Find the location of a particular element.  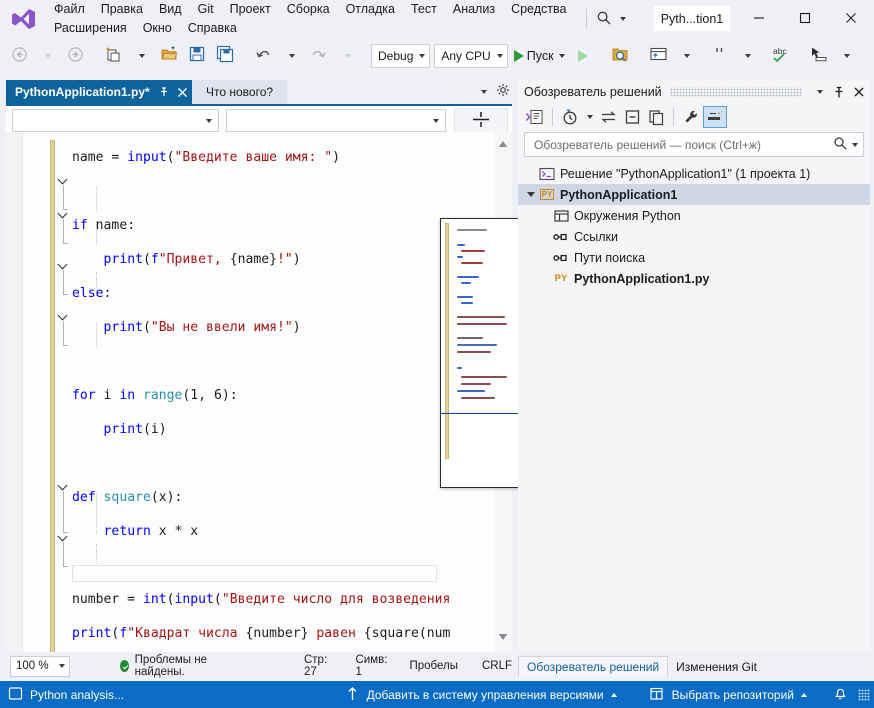

editor-tab-pythonapplication1: PythonApplication1.py* is located at coordinates (100, 92).